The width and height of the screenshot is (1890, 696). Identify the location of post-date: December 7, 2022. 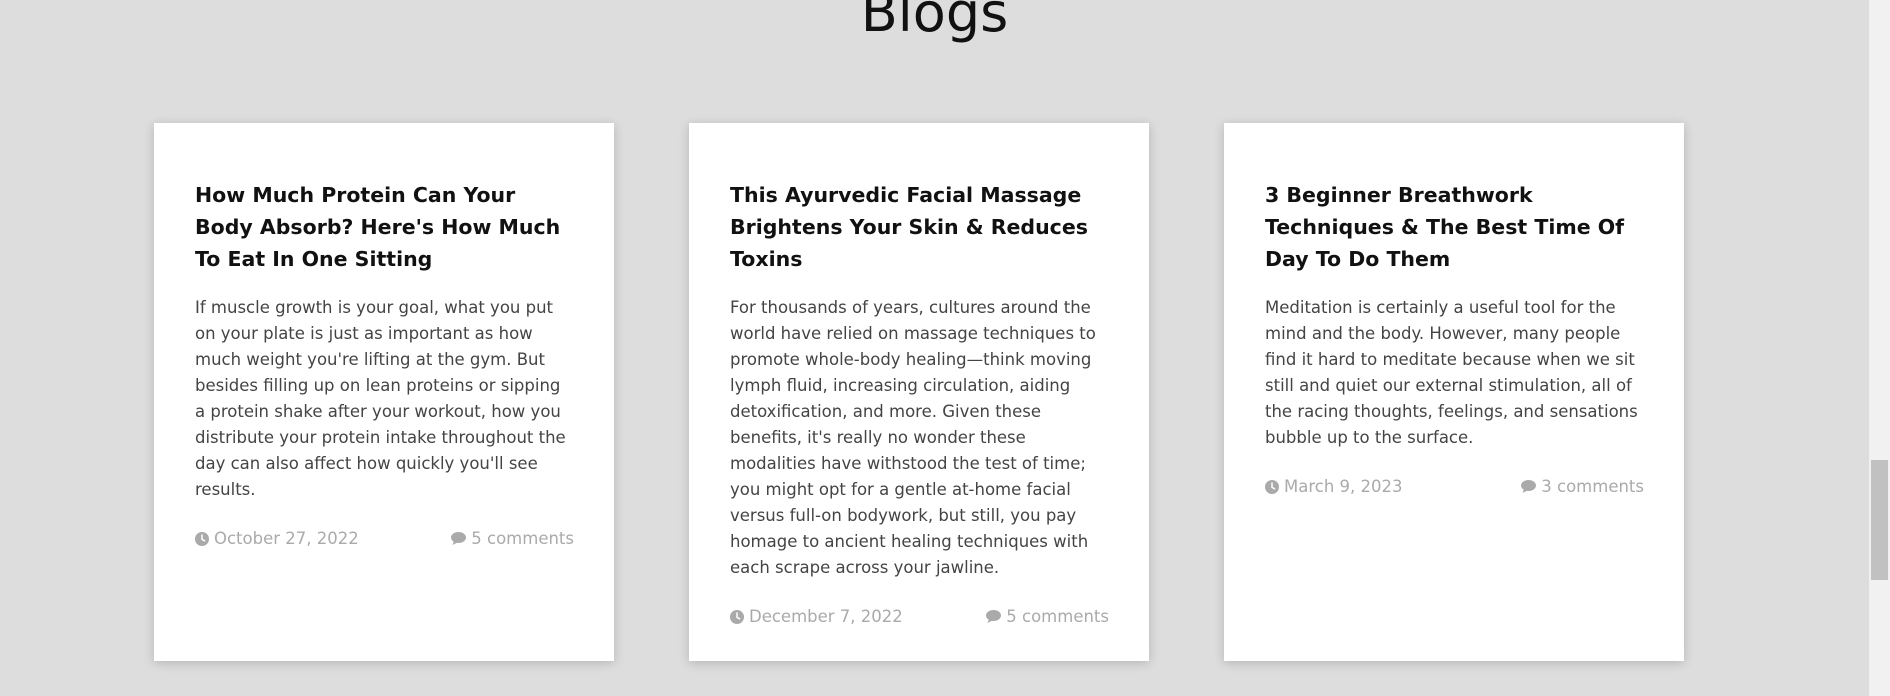
(816, 616).